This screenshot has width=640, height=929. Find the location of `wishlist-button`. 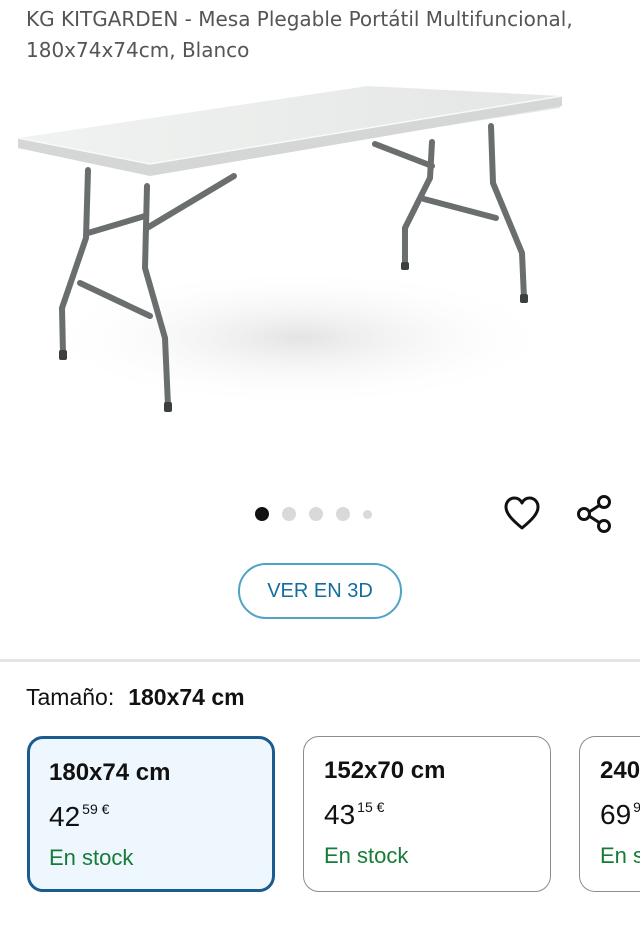

wishlist-button is located at coordinates (522, 514).